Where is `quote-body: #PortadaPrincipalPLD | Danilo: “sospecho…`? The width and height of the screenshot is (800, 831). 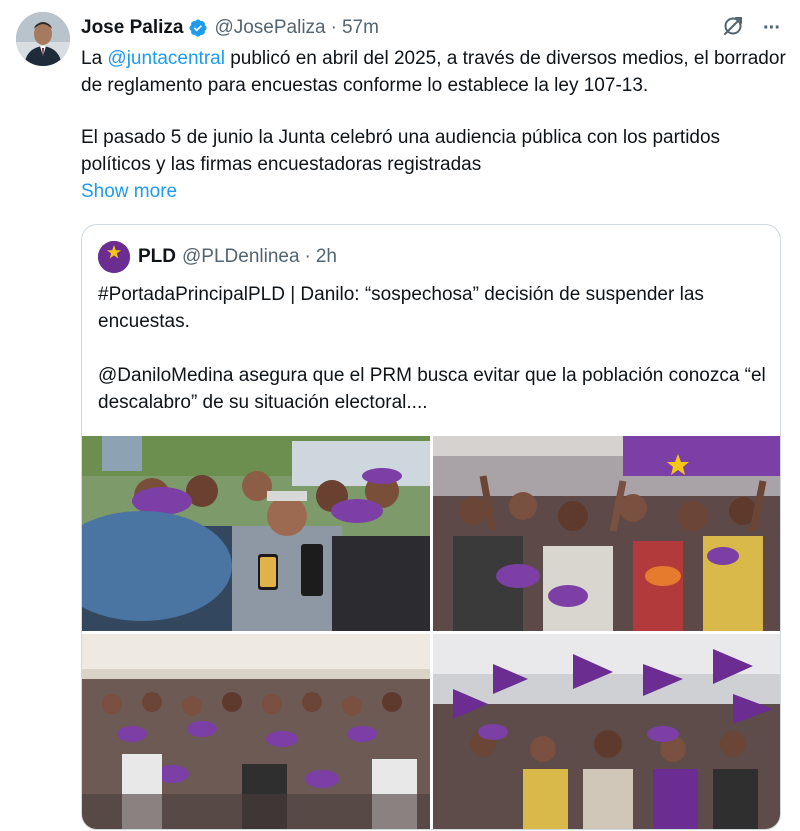 quote-body: #PortadaPrincipalPLD | Danilo: “sospecho… is located at coordinates (433, 349).